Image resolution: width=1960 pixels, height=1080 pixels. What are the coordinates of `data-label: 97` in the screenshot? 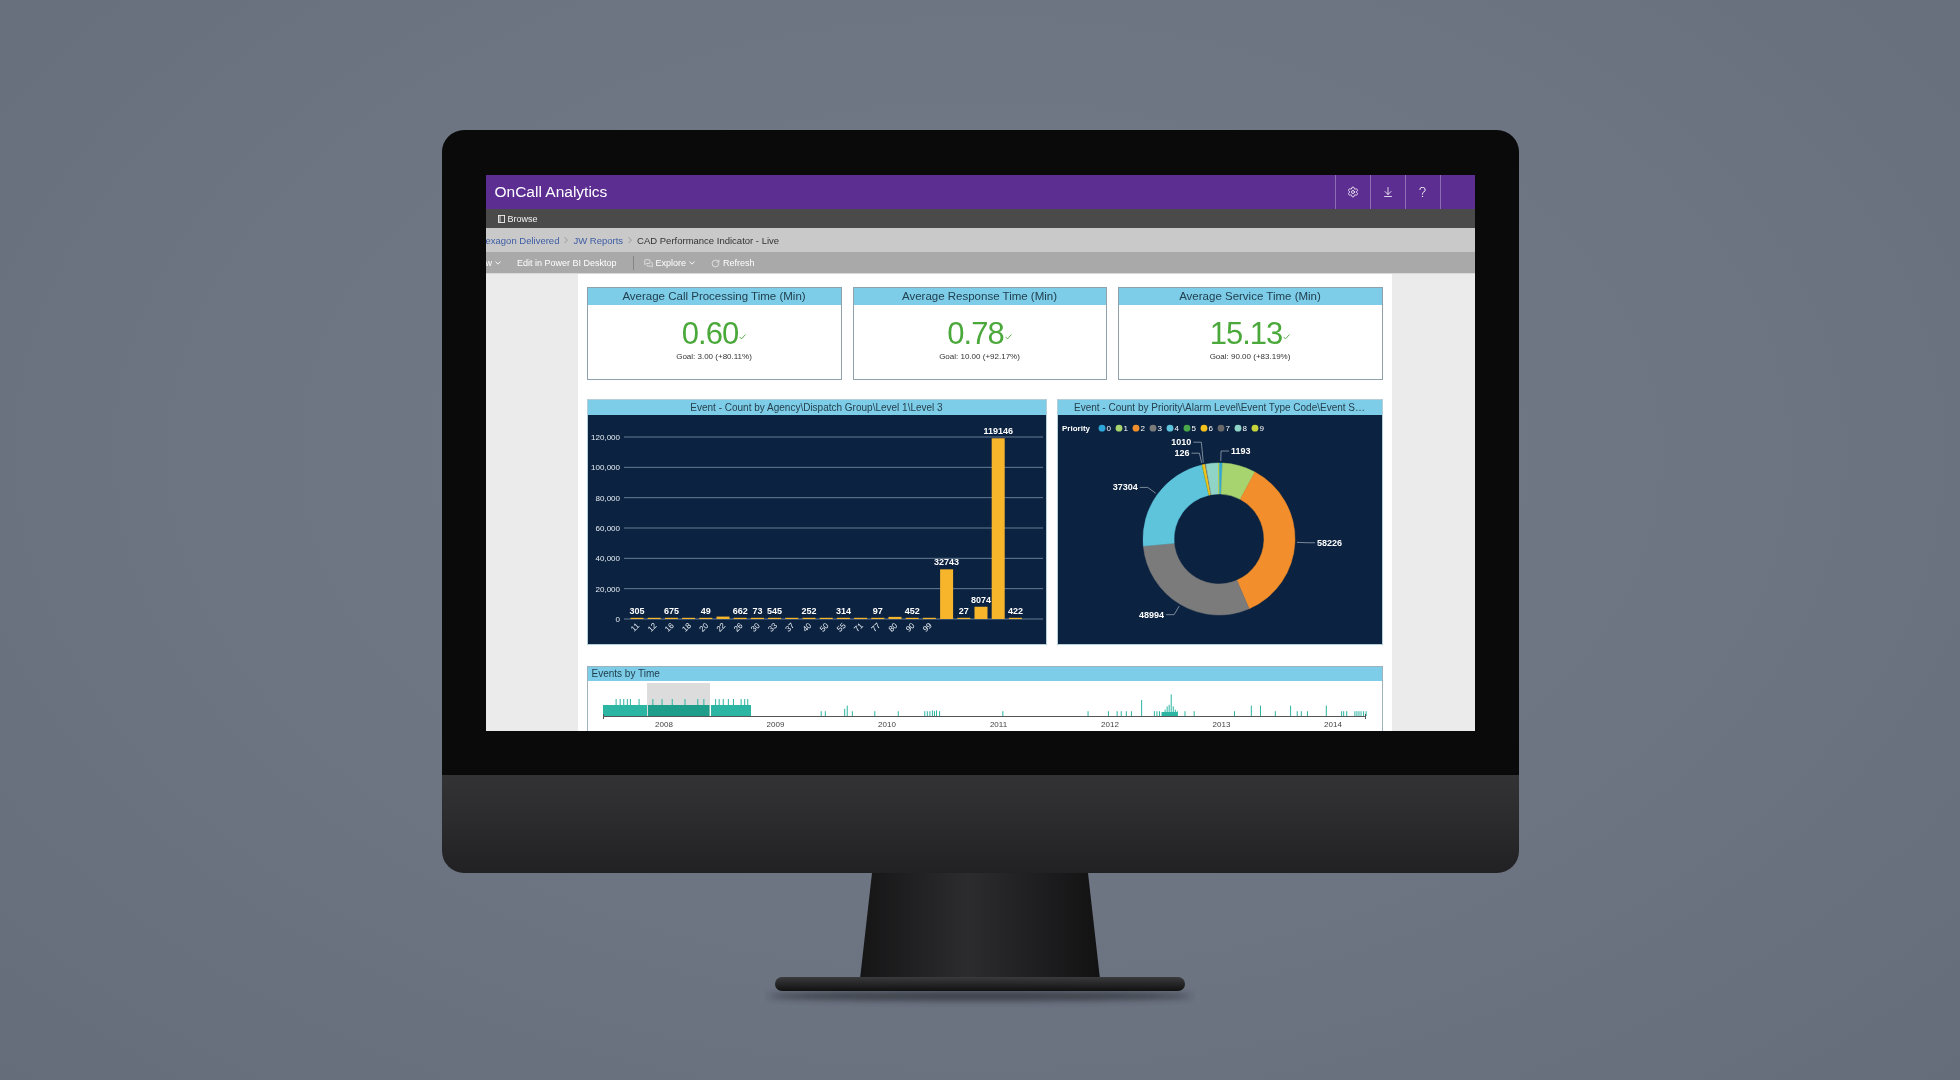 It's located at (877, 610).